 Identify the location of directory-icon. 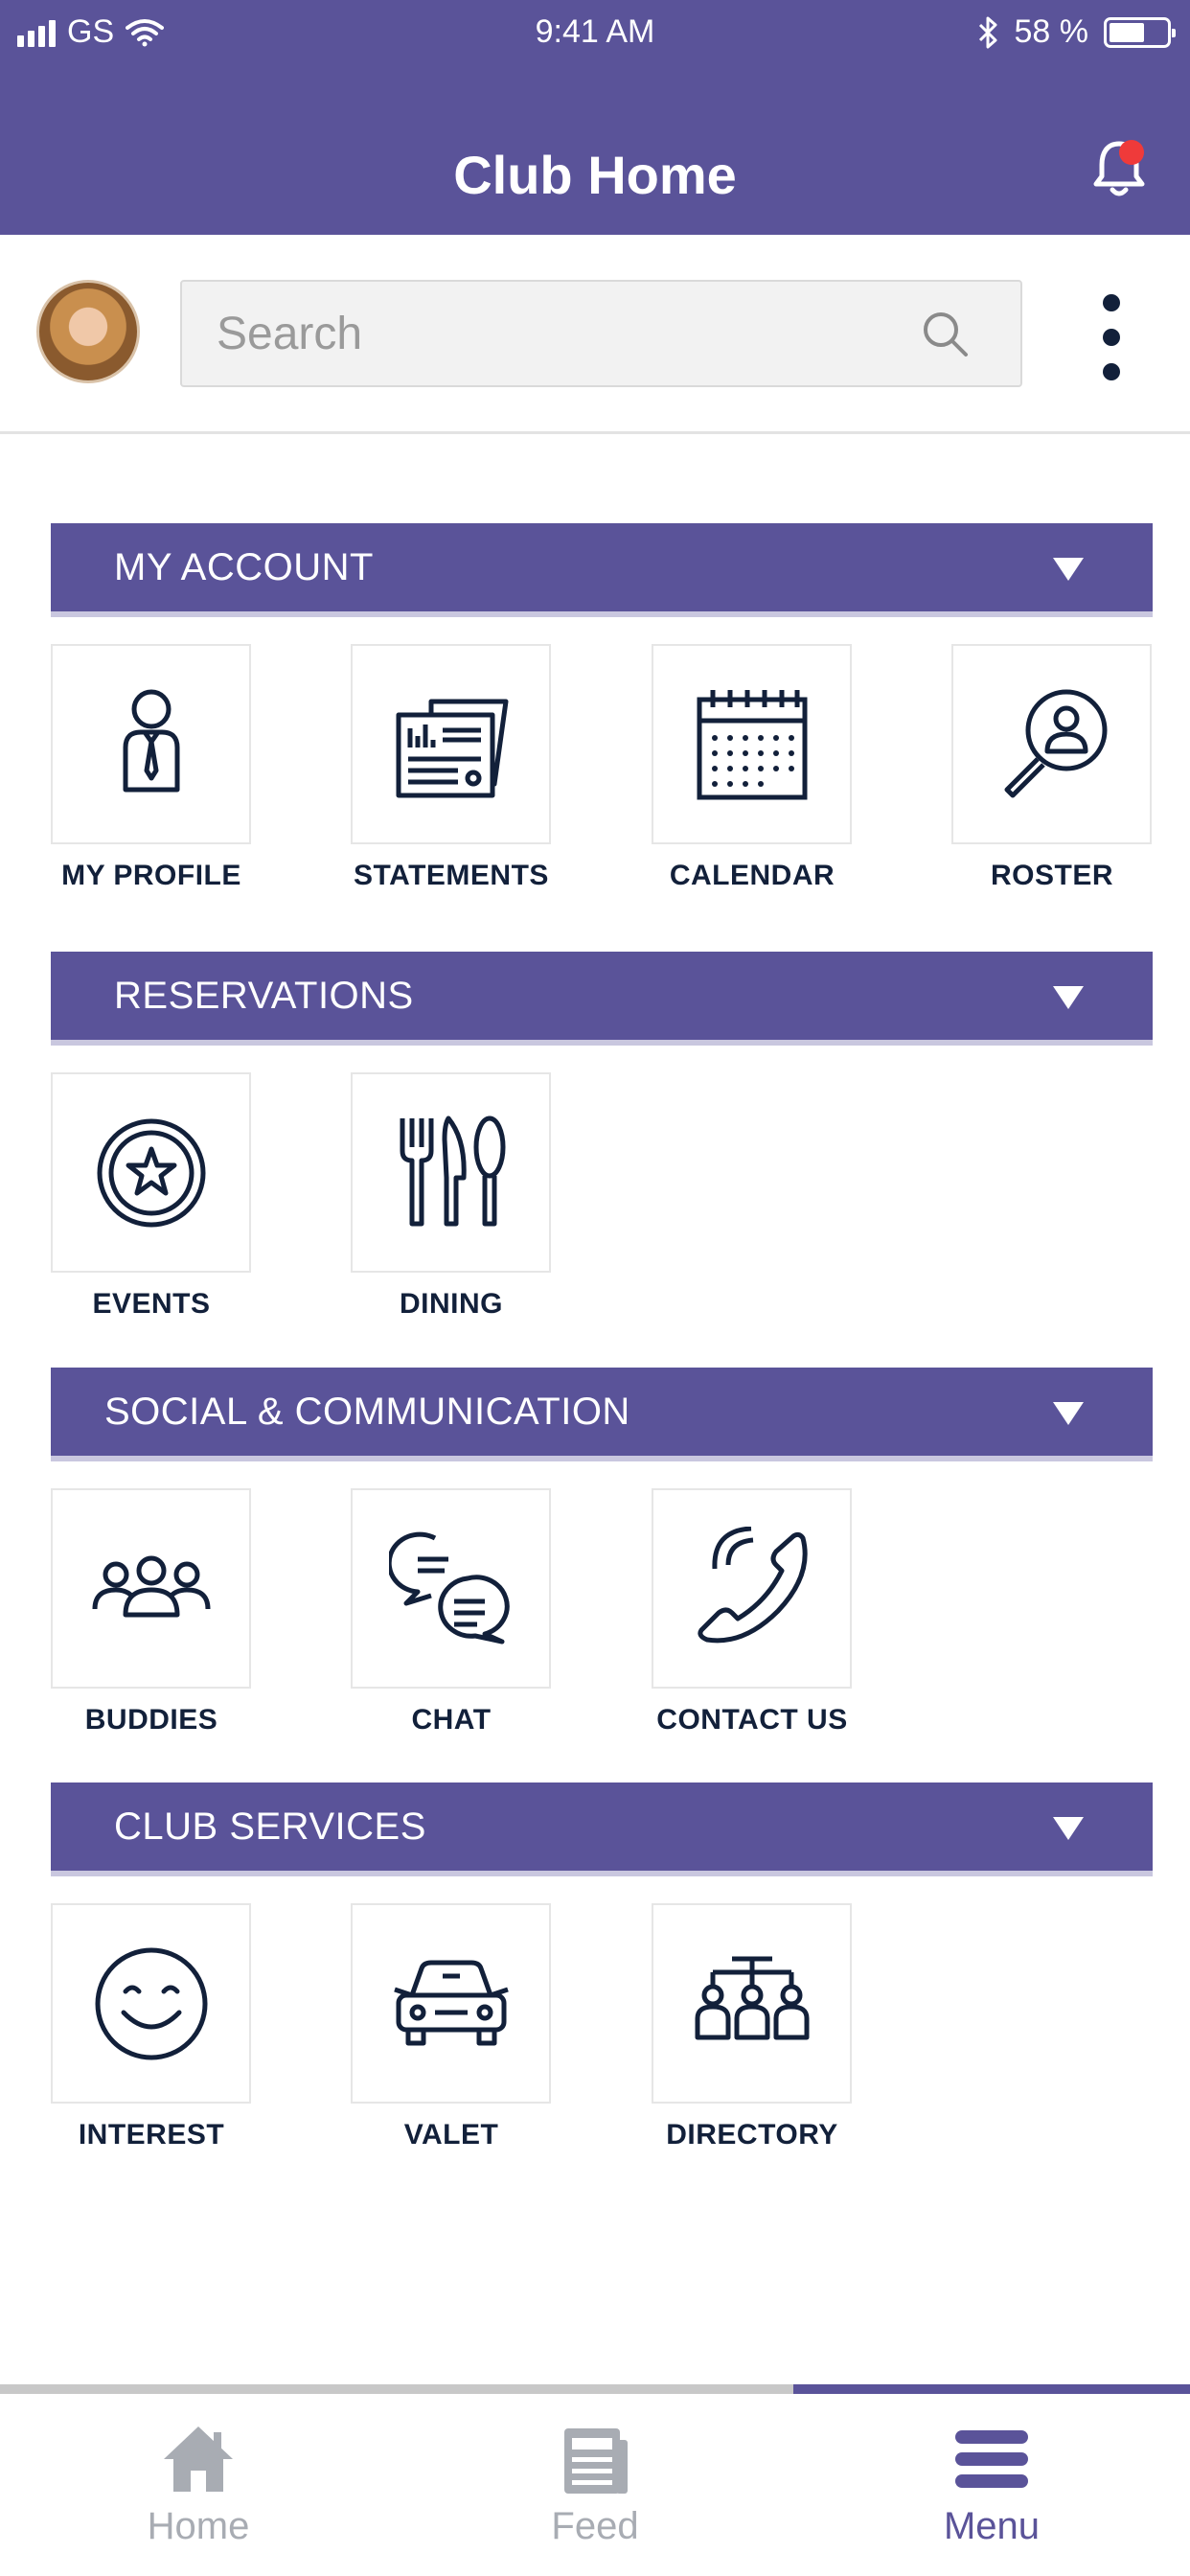
(752, 1997).